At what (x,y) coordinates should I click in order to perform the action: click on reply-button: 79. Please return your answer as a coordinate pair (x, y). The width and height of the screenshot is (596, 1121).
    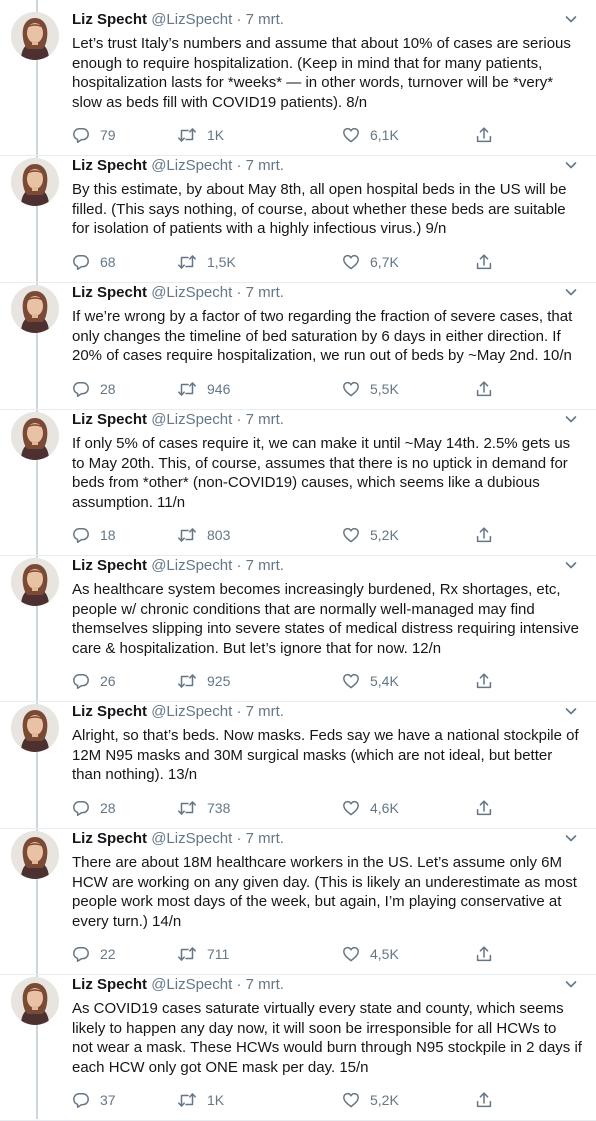
    Looking at the image, I should click on (94, 135).